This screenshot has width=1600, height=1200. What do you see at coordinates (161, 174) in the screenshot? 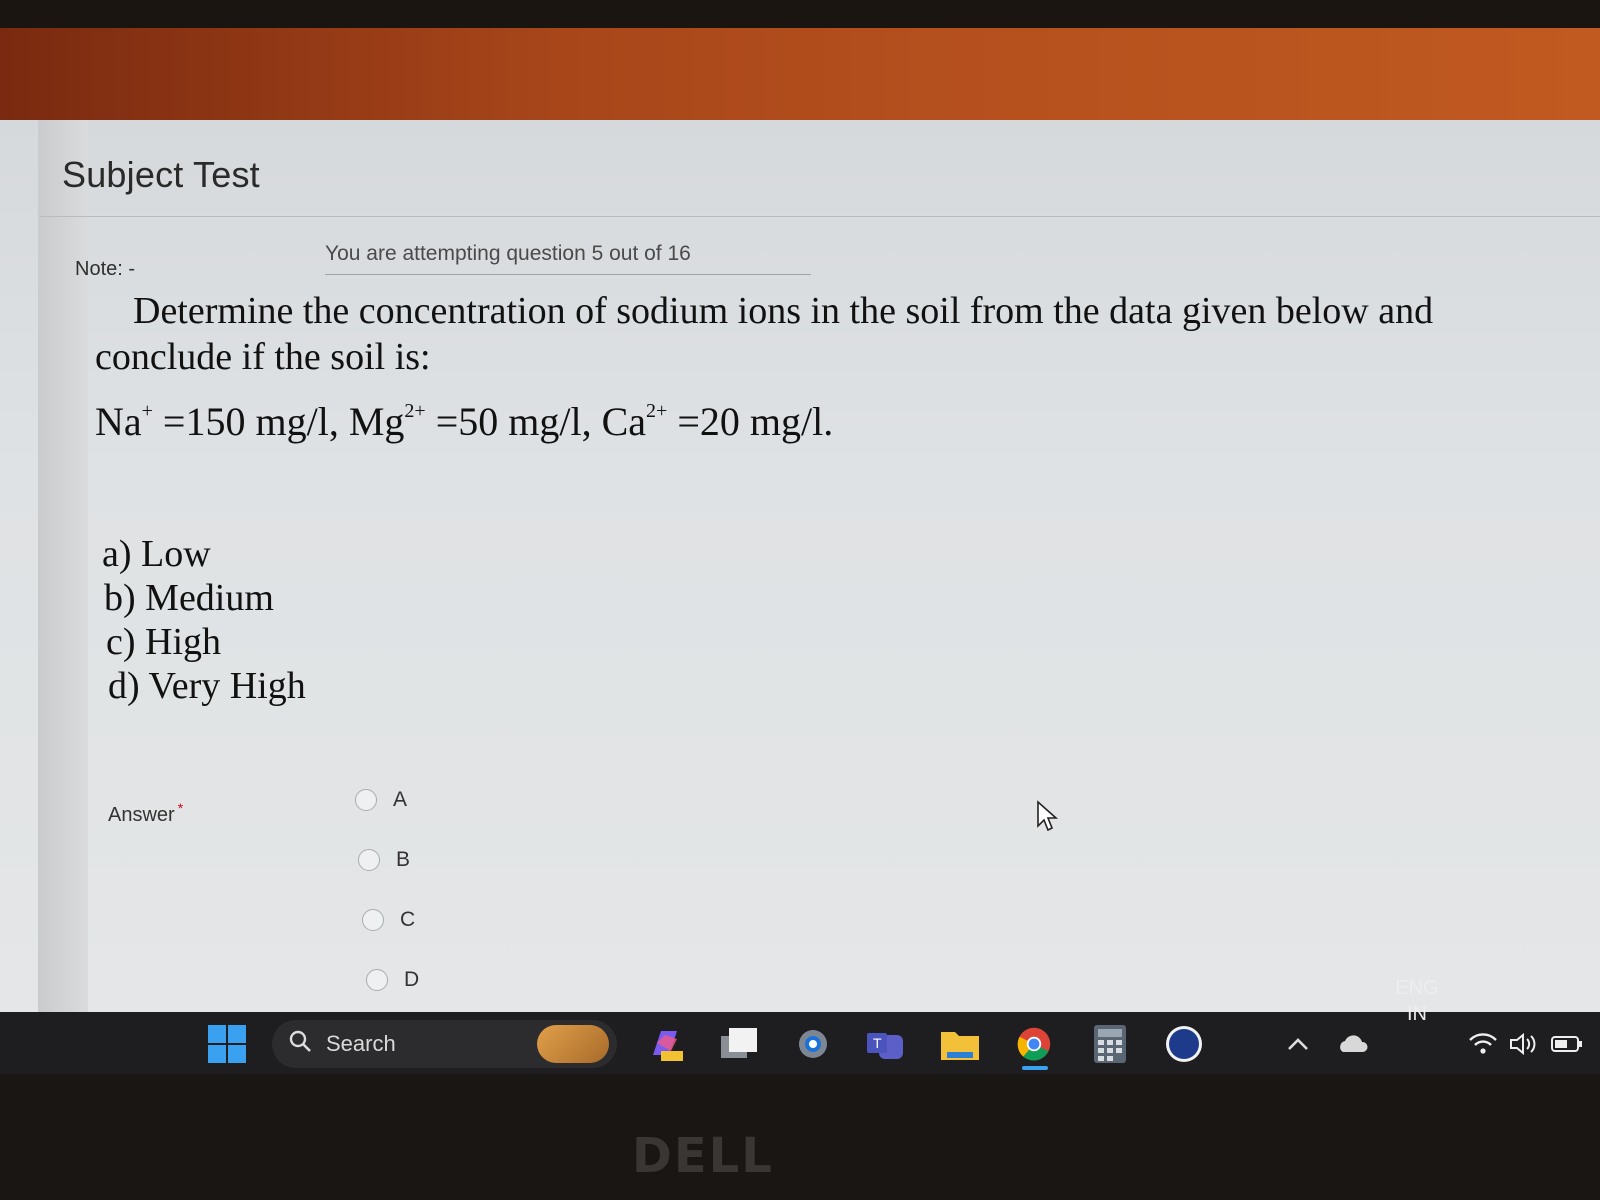
I see `page-title: Subject Test` at bounding box center [161, 174].